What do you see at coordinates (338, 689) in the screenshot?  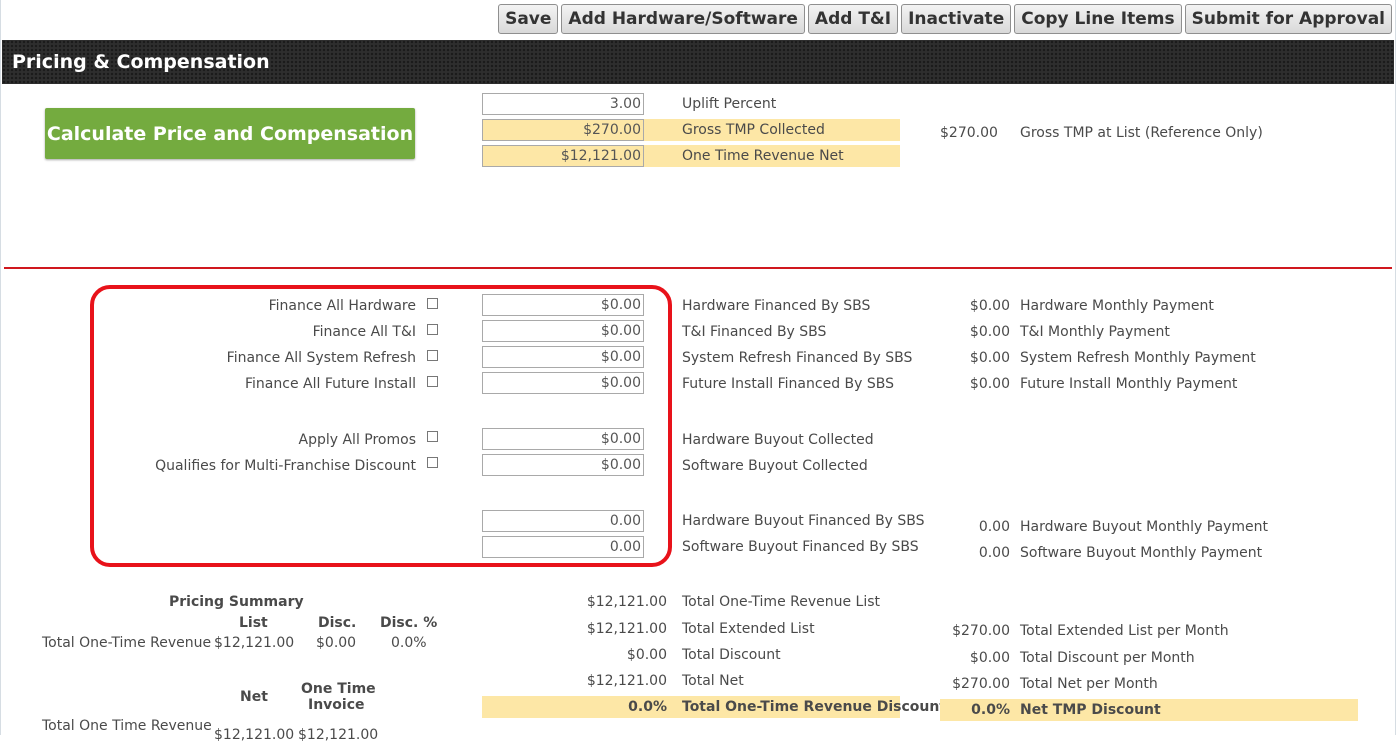 I see `summary-col-invoice-line1: One Time` at bounding box center [338, 689].